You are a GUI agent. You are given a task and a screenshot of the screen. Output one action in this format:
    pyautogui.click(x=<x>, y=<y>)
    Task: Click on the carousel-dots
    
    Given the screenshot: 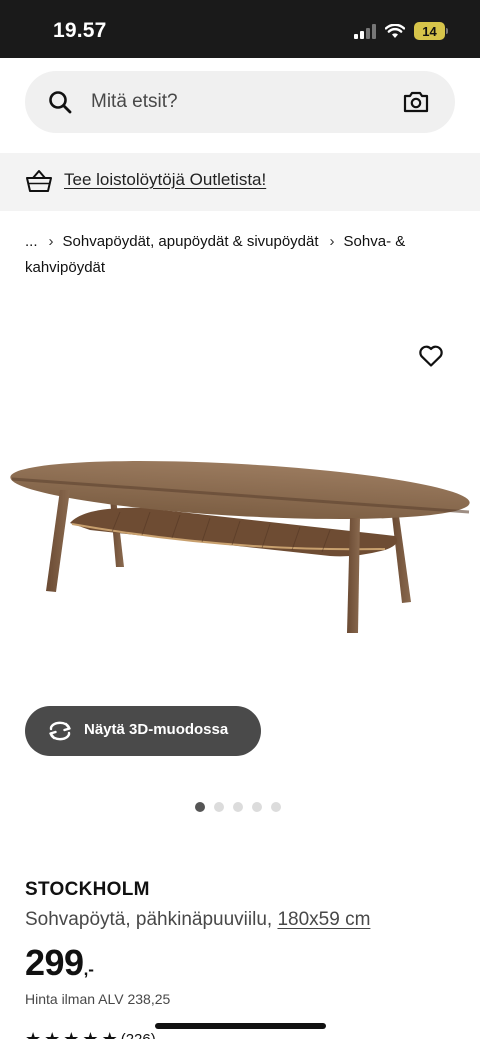 What is the action you would take?
    pyautogui.click(x=238, y=807)
    